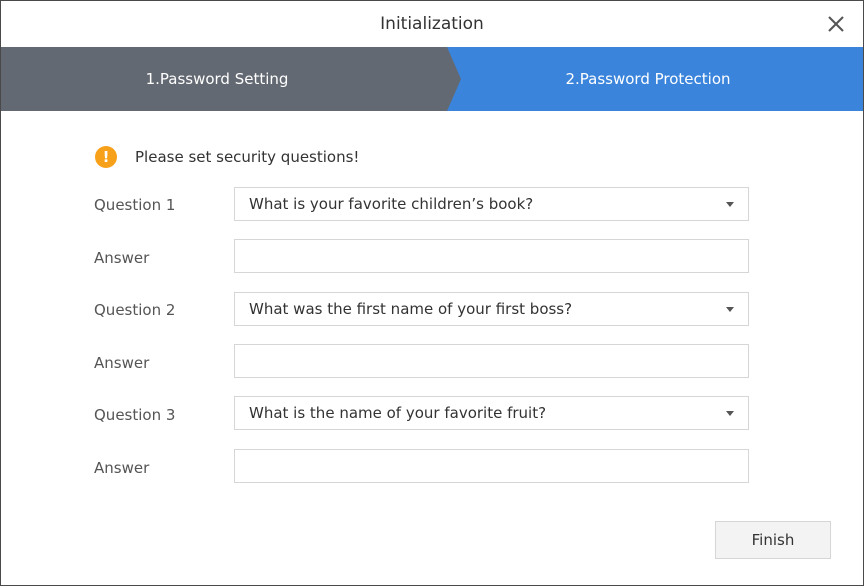  I want to click on step-password-protection: 2.Password Protection, so click(648, 79).